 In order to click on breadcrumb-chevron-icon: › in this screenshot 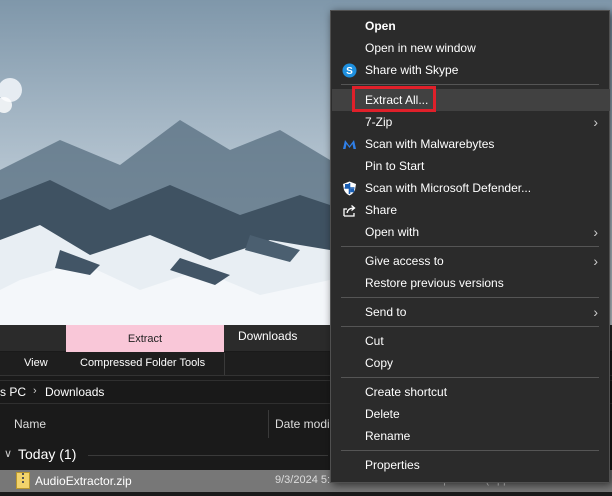, I will do `click(35, 391)`.